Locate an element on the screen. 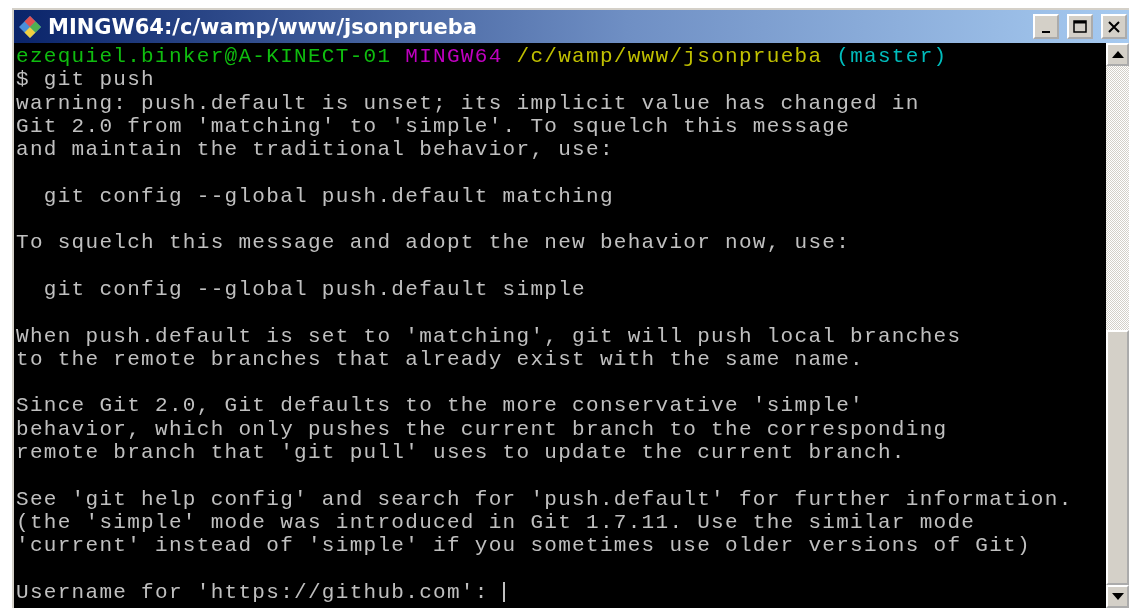 This screenshot has height=608, width=1129. output-line: Since Git 2.0, Git defaults to the more conservative 'simple' is located at coordinates (441, 406).